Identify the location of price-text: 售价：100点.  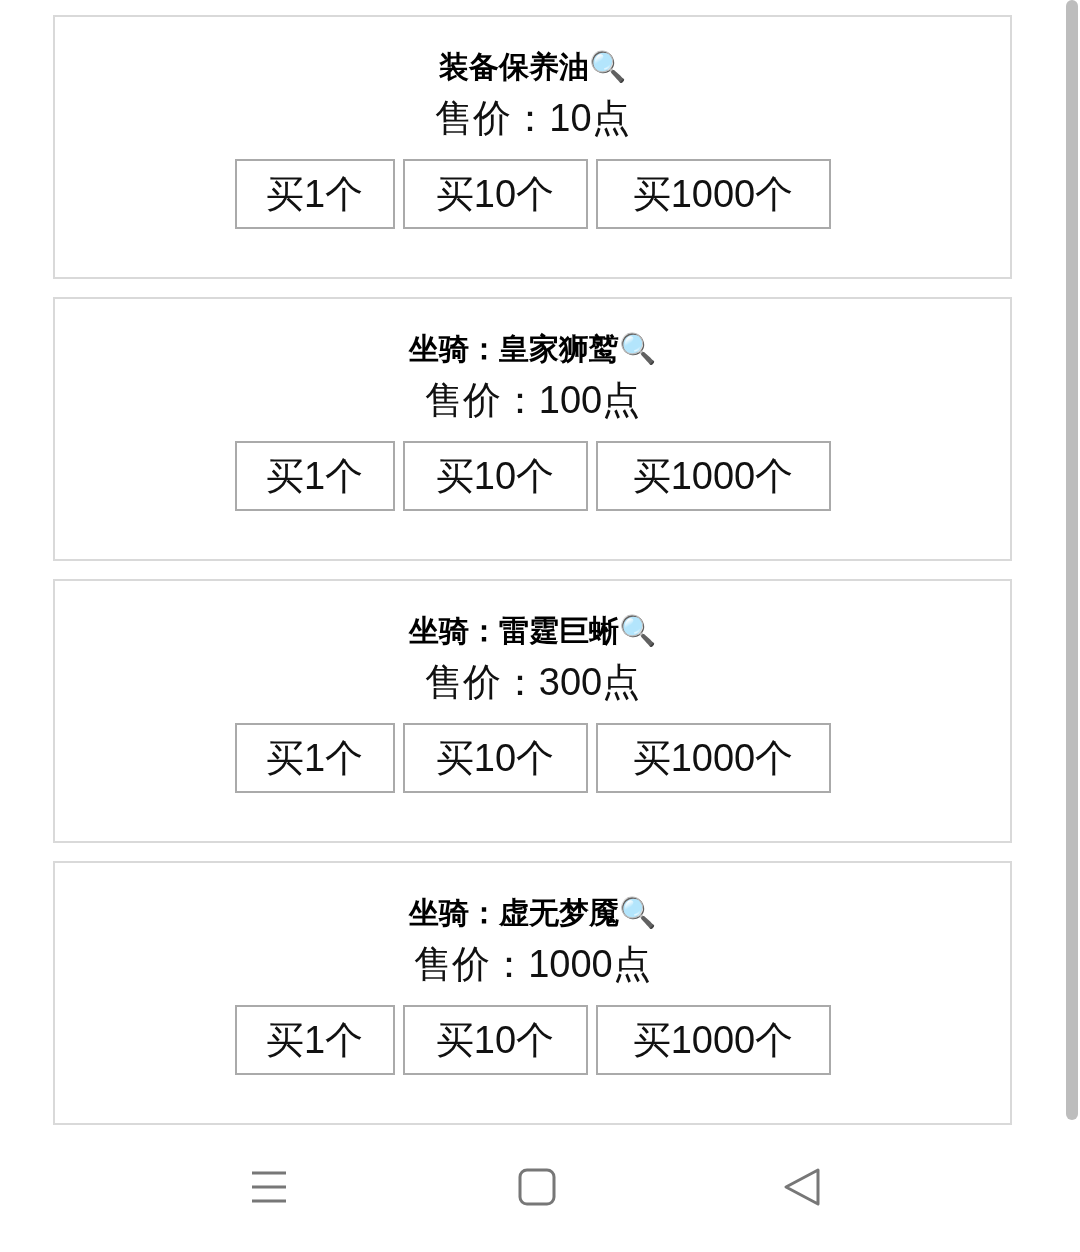
(532, 400).